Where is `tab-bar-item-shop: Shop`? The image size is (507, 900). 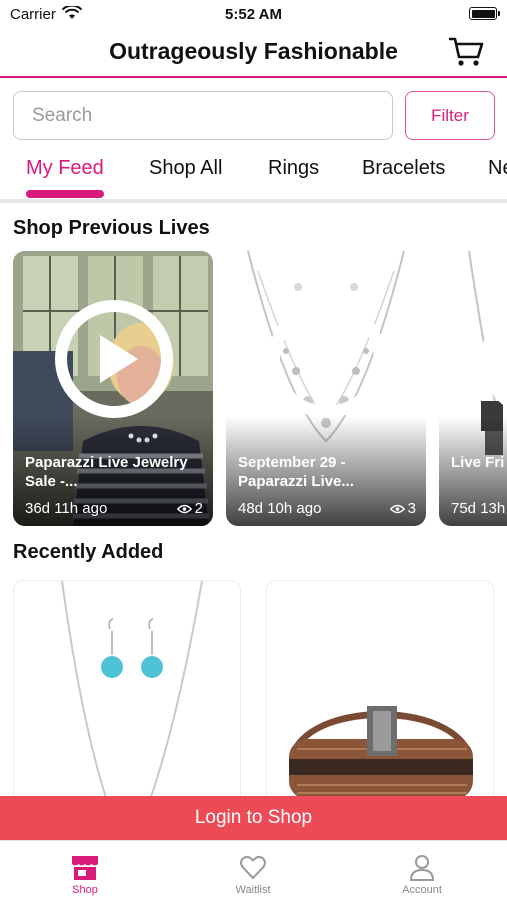
tab-bar-item-shop: Shop is located at coordinates (85, 870).